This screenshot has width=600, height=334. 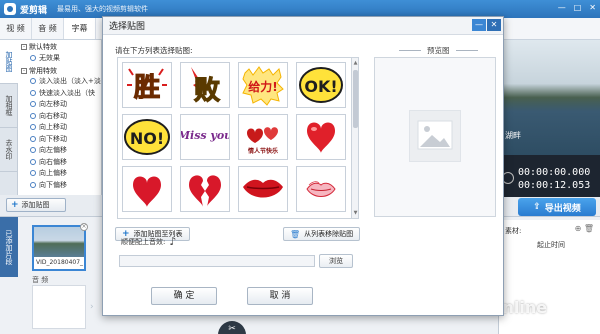 What do you see at coordinates (513, 135) in the screenshot?
I see `preview-caption: 湖畔` at bounding box center [513, 135].